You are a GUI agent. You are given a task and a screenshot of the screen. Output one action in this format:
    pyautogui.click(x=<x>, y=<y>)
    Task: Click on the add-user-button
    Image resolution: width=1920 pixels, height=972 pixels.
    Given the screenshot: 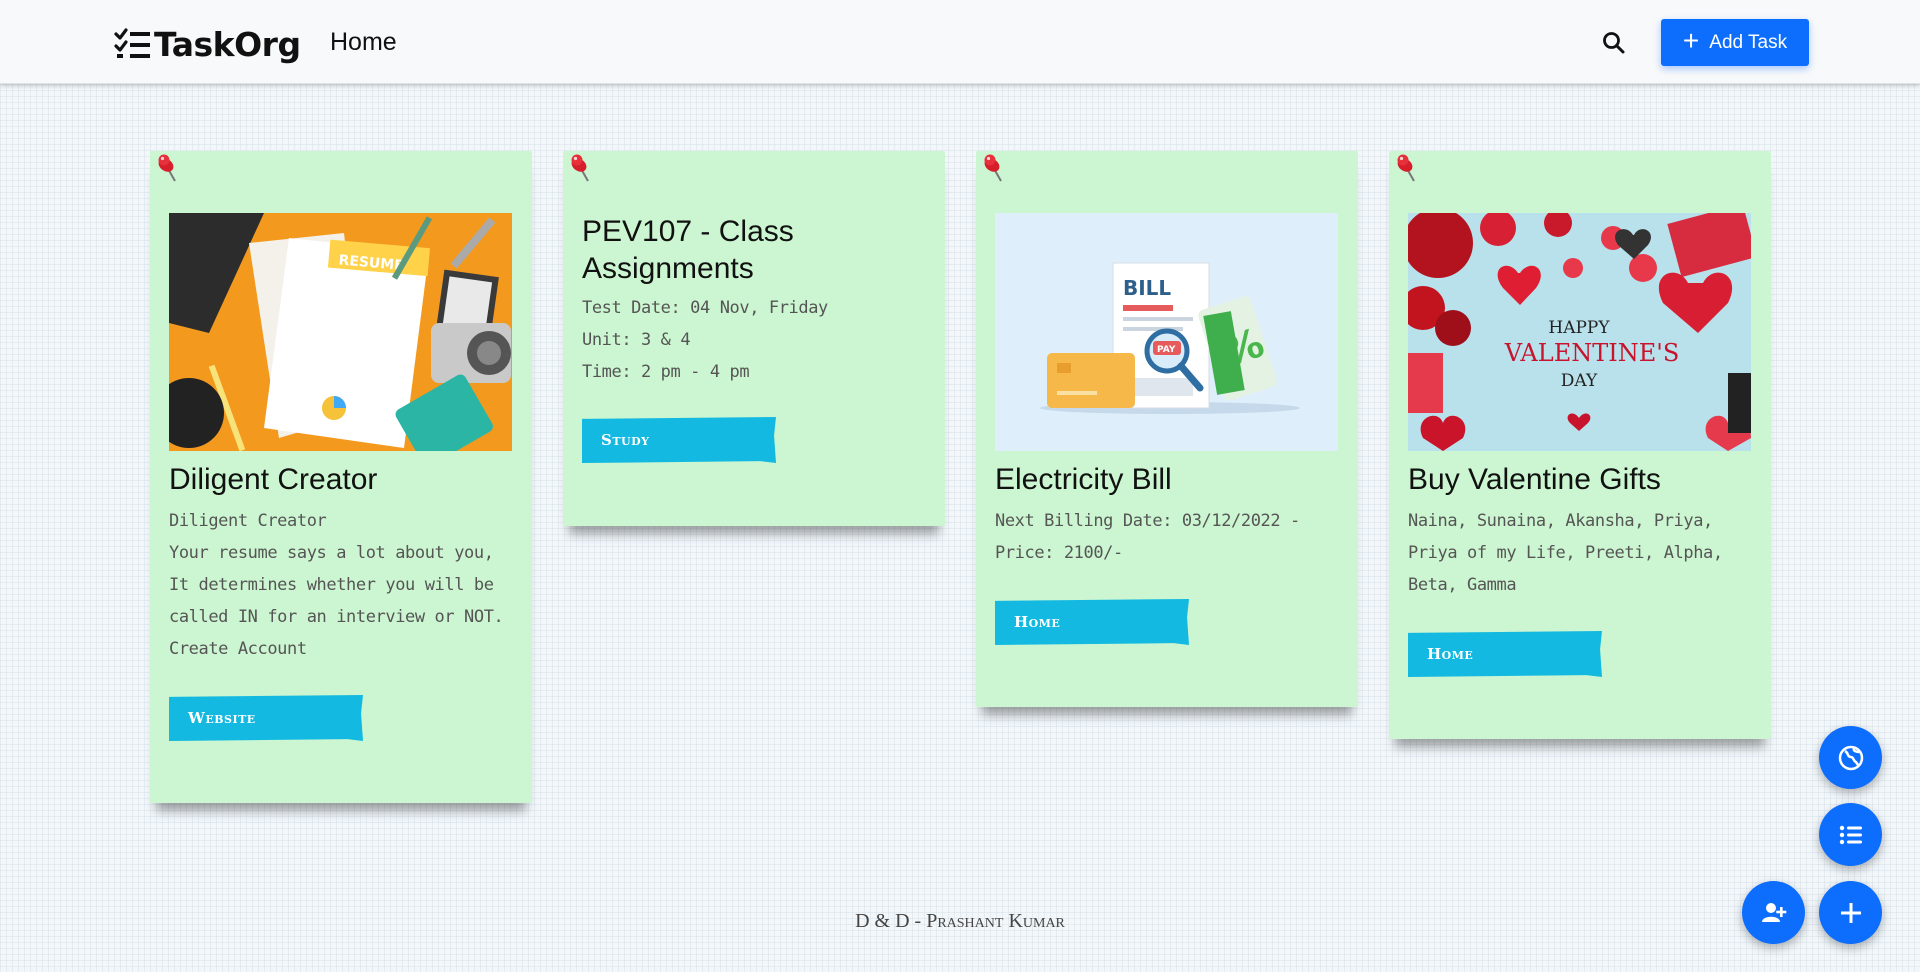 What is the action you would take?
    pyautogui.click(x=1773, y=912)
    